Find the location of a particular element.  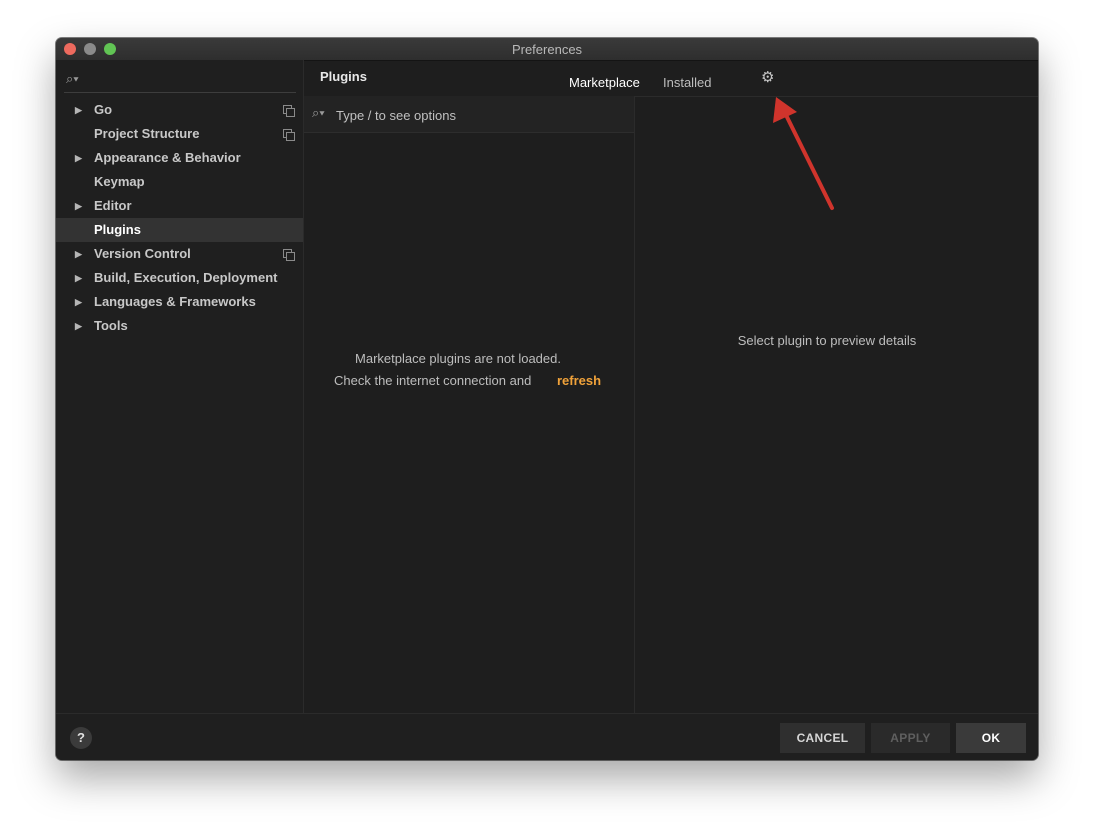

ok-button: OK is located at coordinates (991, 738).